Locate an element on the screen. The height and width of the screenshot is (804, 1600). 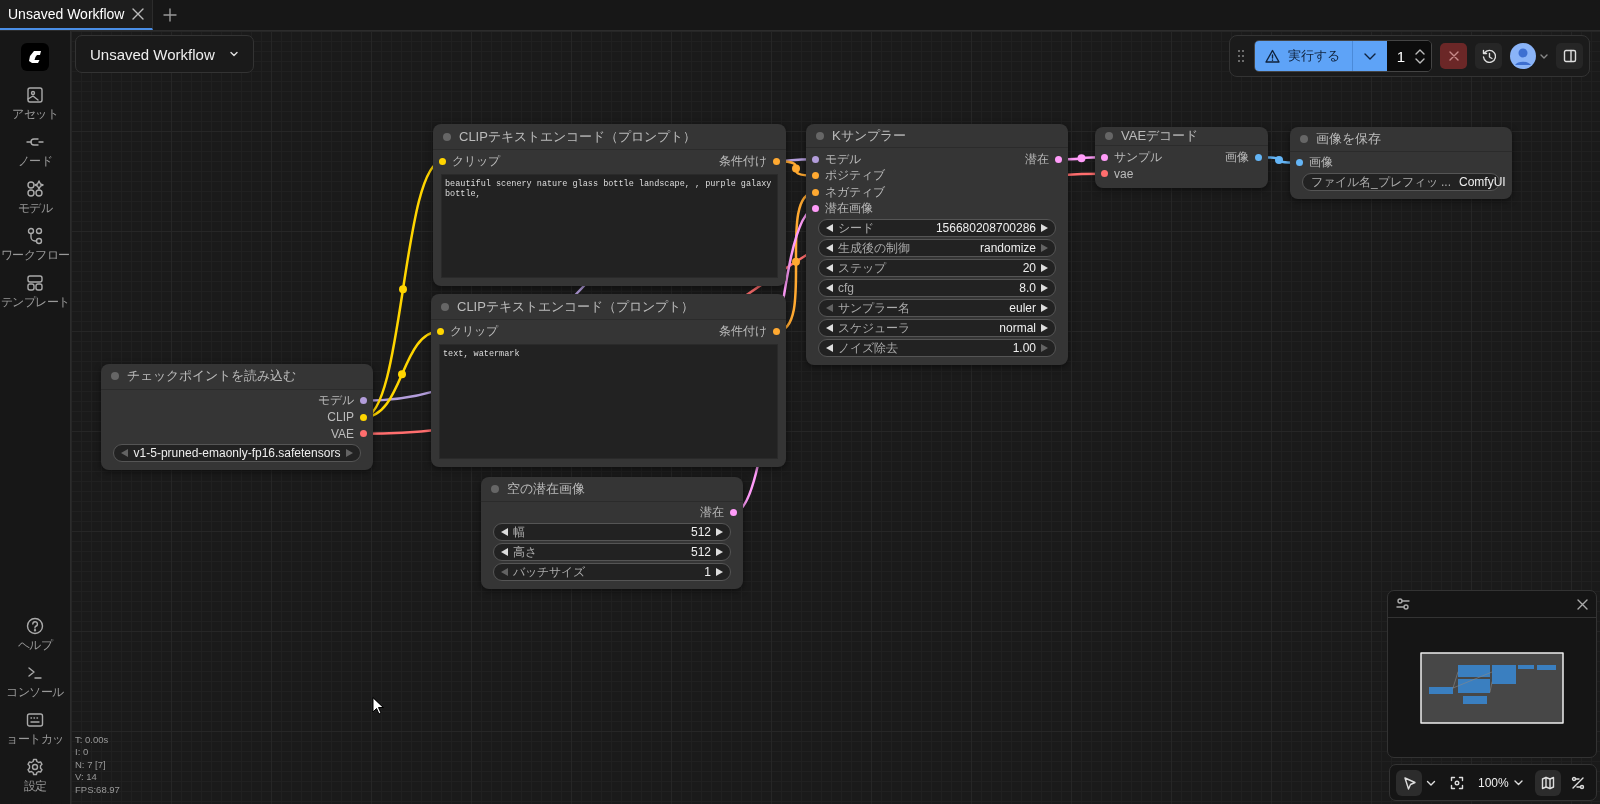
number-widget: ノイズ除去 1.00 is located at coordinates (937, 348).